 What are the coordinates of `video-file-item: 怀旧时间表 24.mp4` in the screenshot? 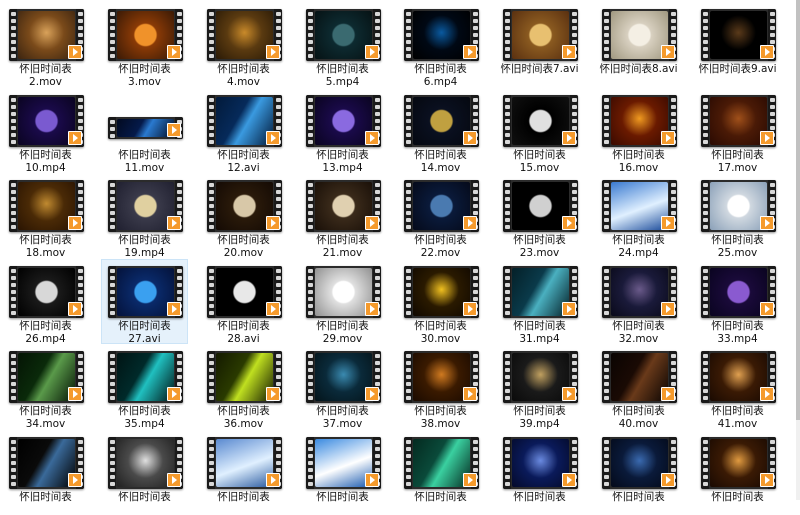 It's located at (638, 216).